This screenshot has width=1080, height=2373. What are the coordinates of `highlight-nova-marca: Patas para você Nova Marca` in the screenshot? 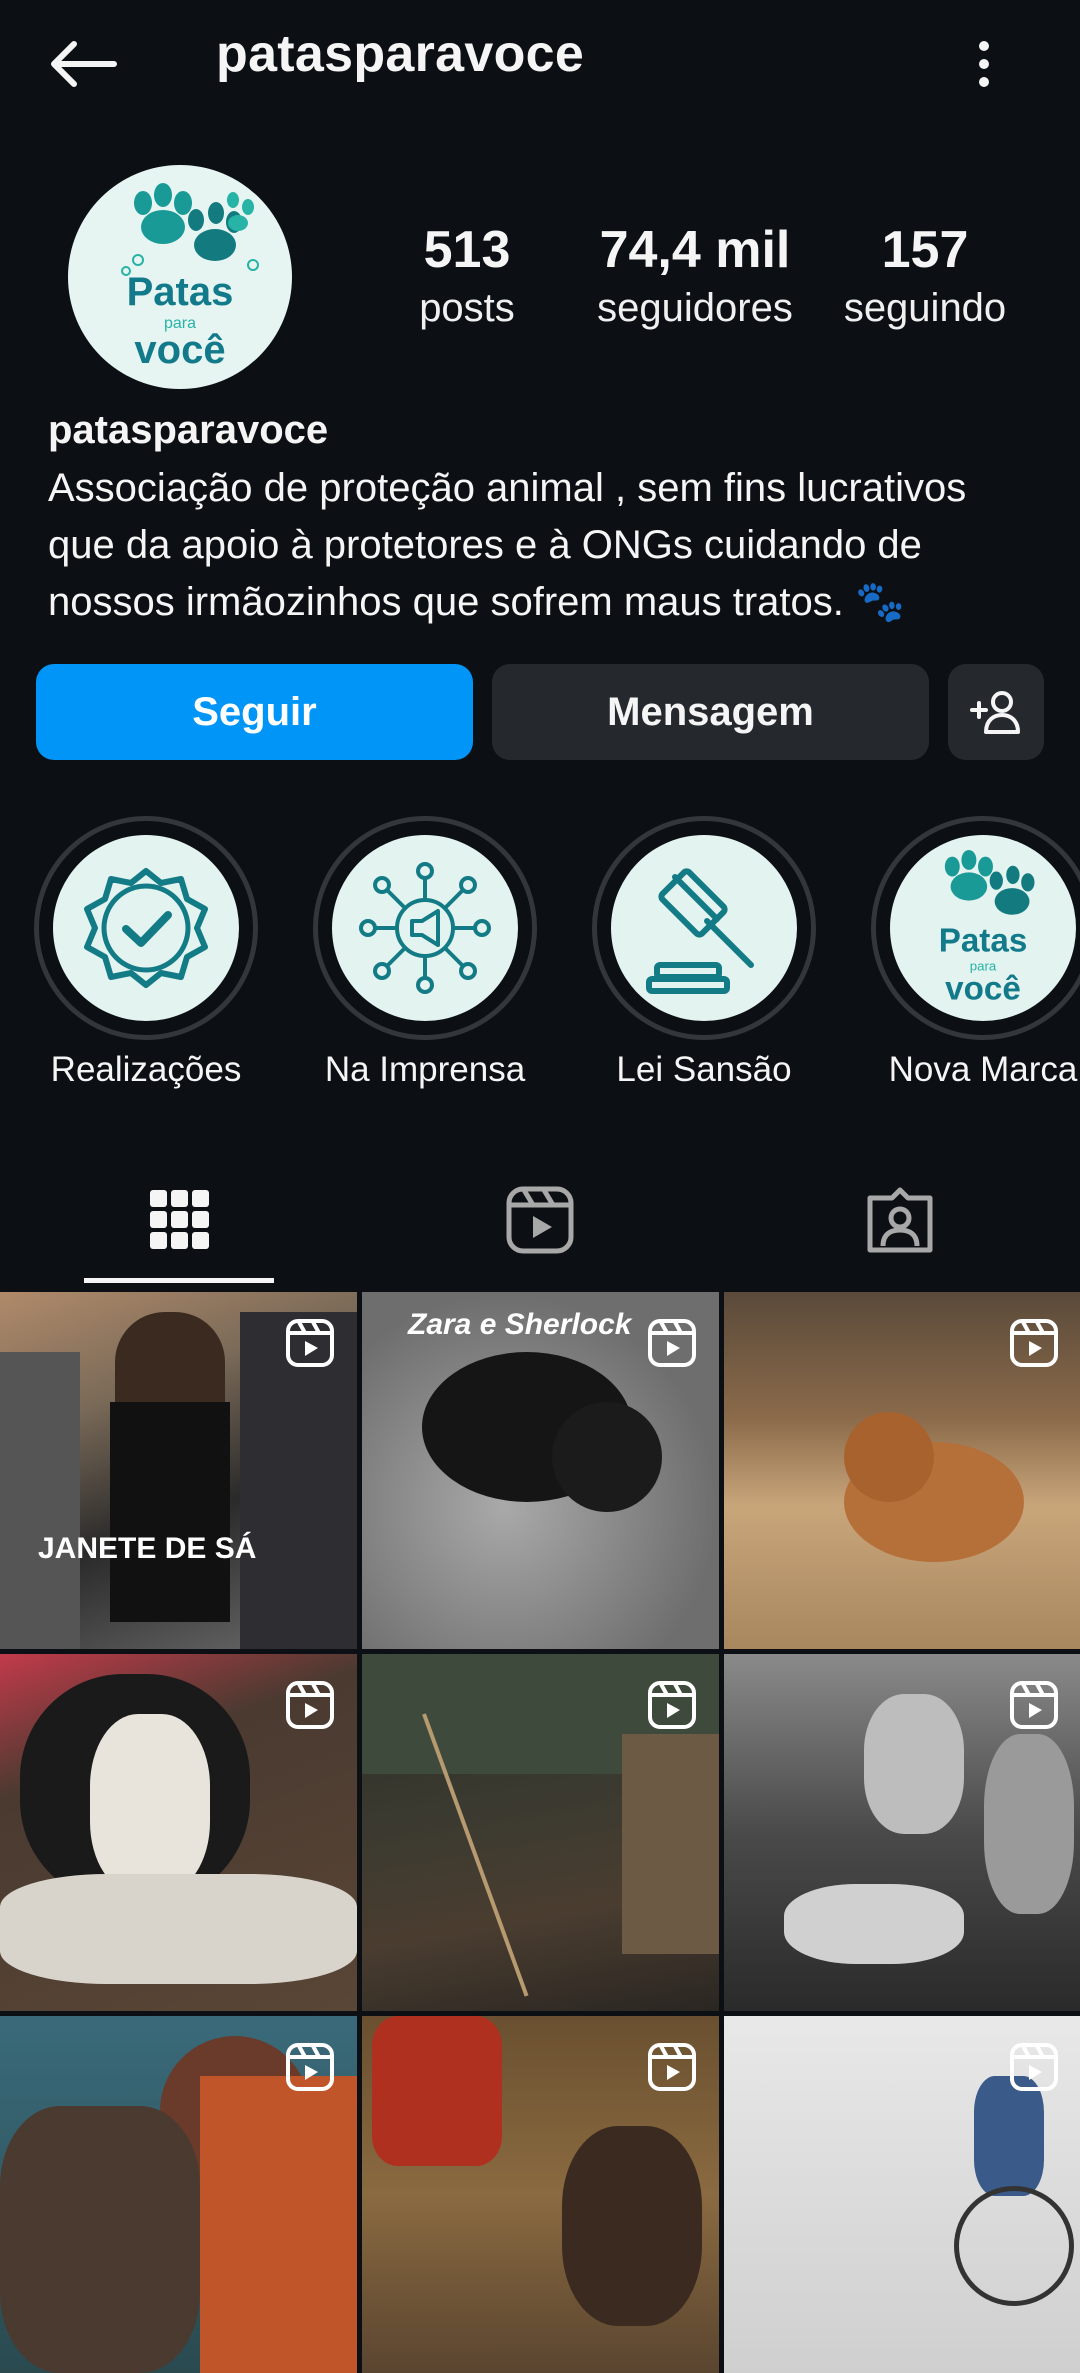 It's located at (975, 952).